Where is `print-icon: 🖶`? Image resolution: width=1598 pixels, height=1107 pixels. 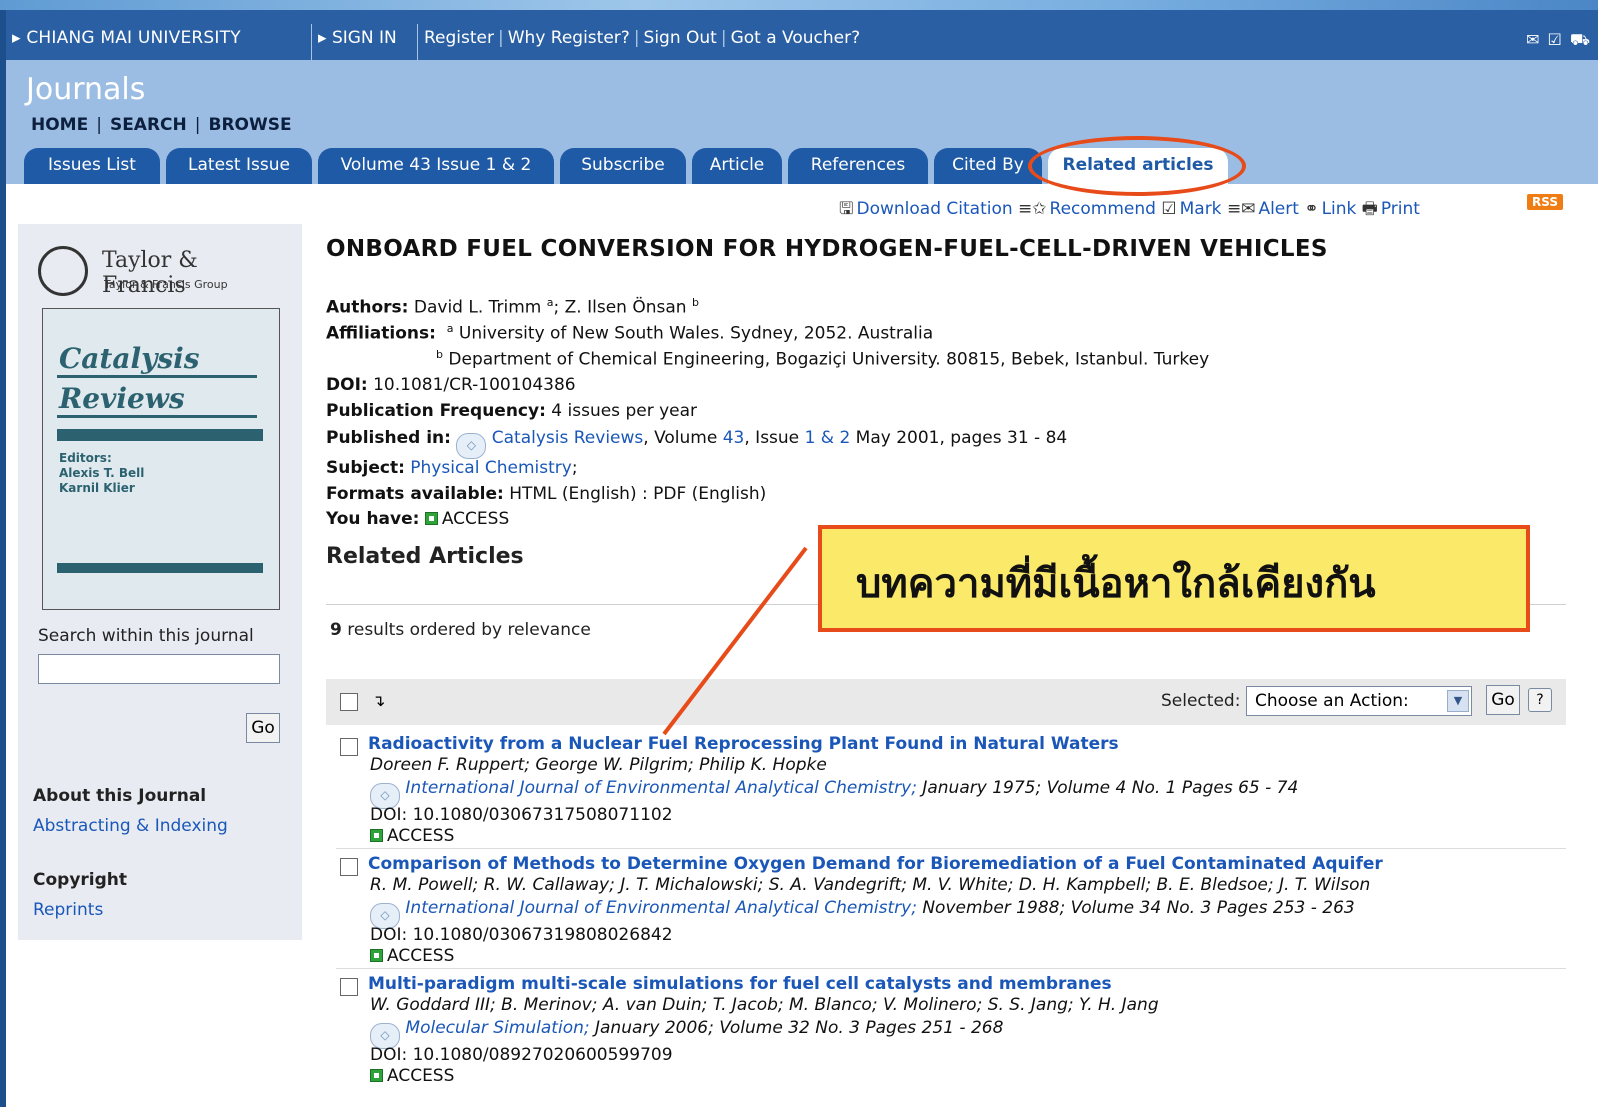
print-icon: 🖶 is located at coordinates (1369, 209).